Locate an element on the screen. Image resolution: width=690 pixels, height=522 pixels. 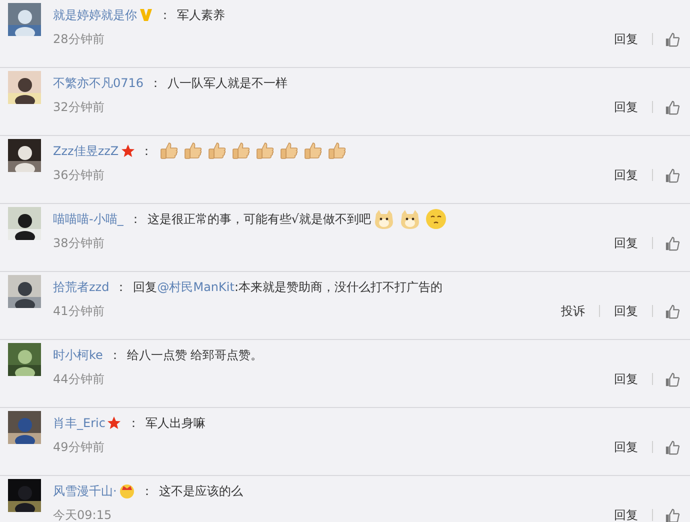
timestamp: 49分钟前 is located at coordinates (79, 447).